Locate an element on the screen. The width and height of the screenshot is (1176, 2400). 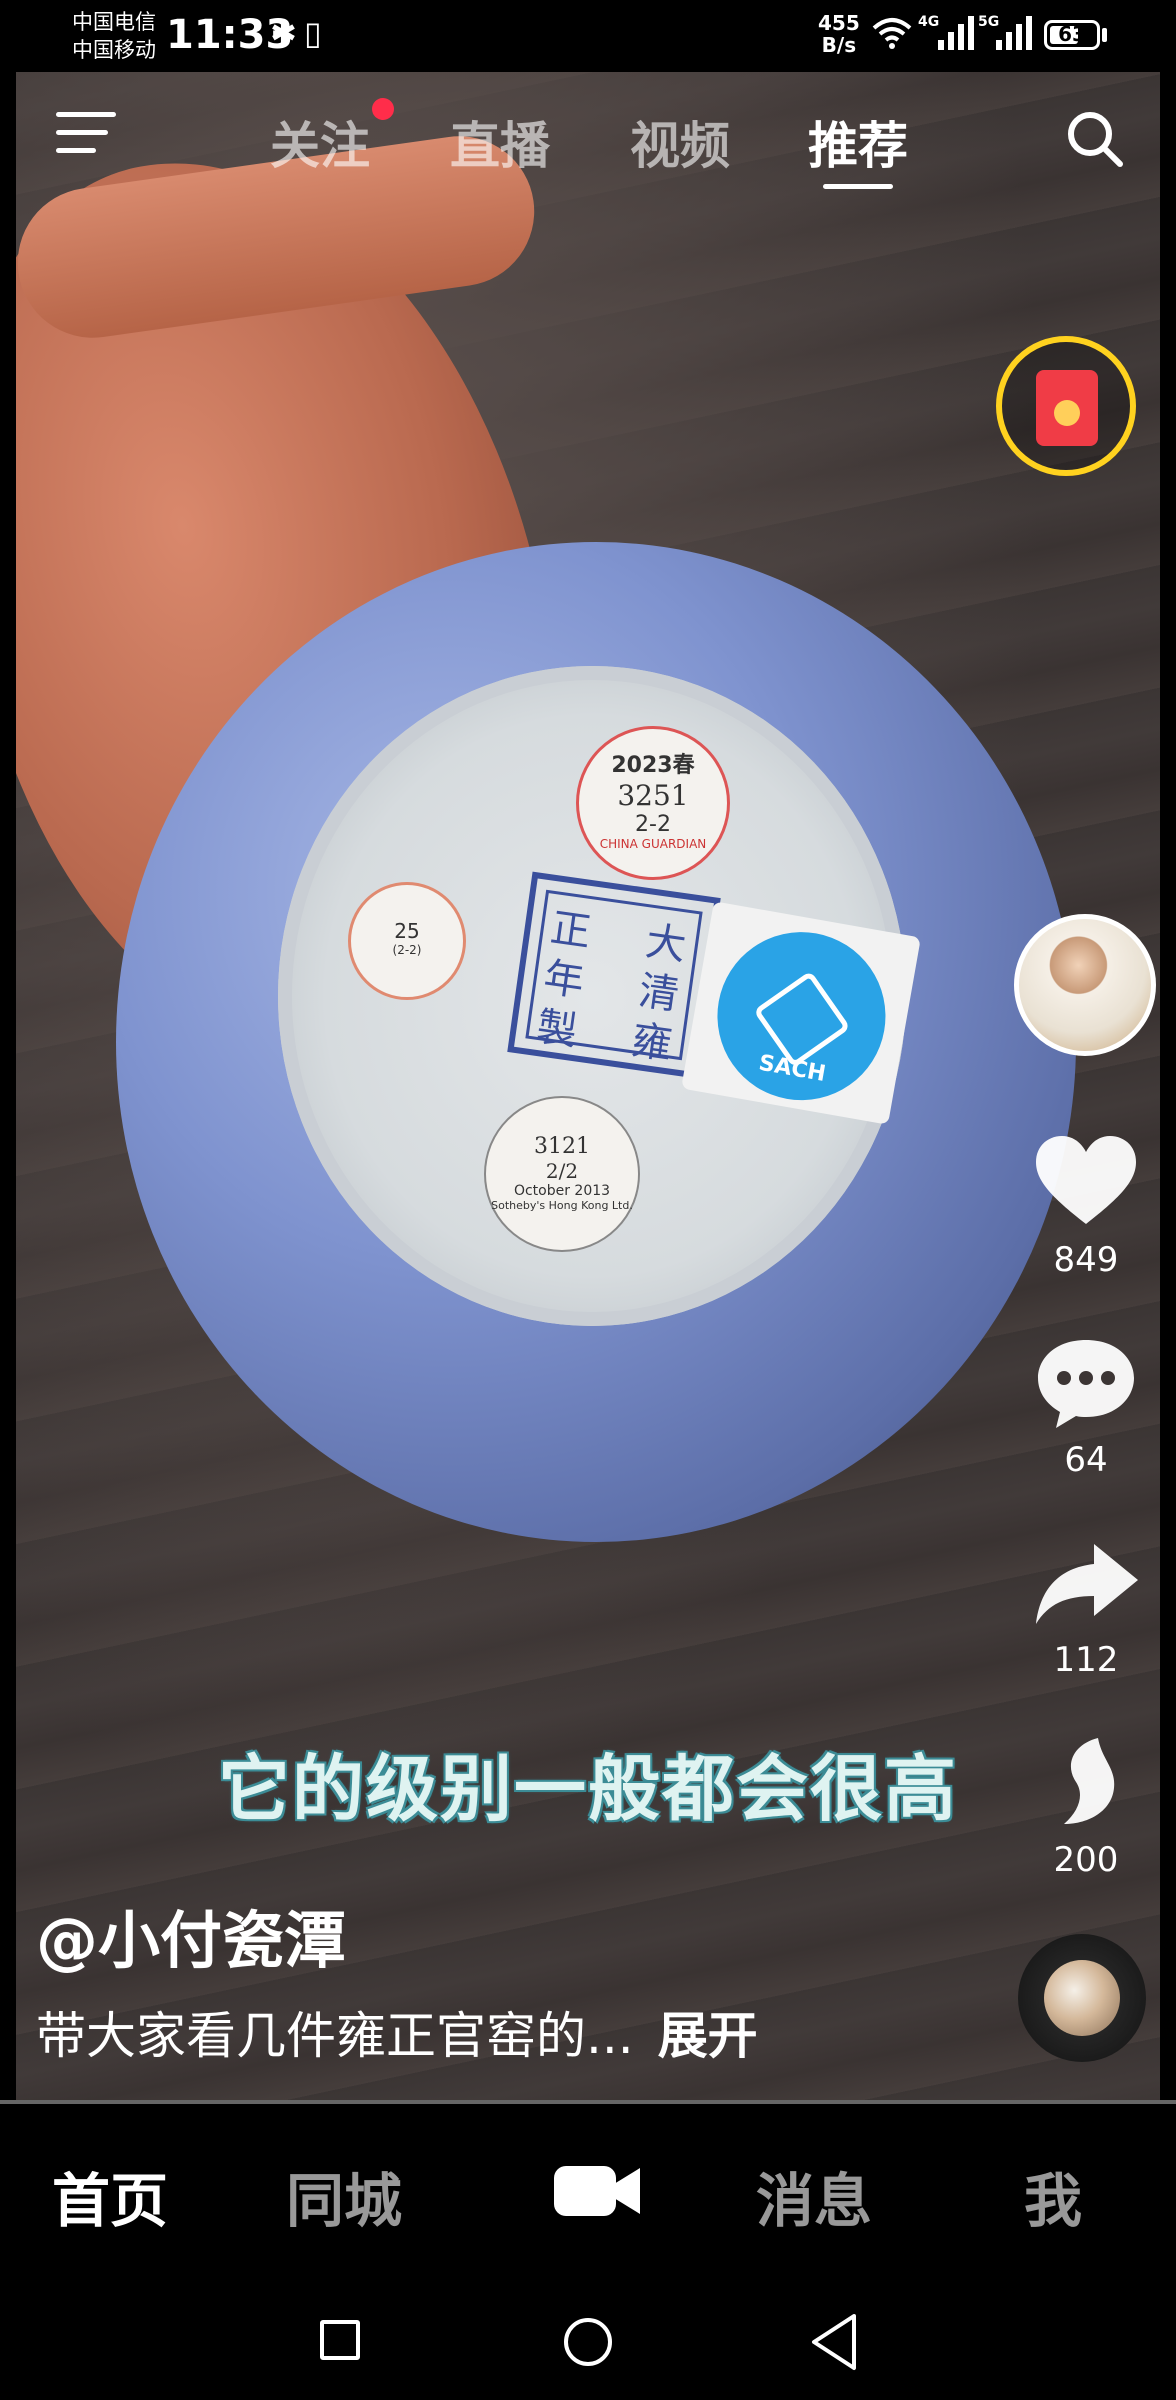
nav-home: 首页 is located at coordinates (110, 2196).